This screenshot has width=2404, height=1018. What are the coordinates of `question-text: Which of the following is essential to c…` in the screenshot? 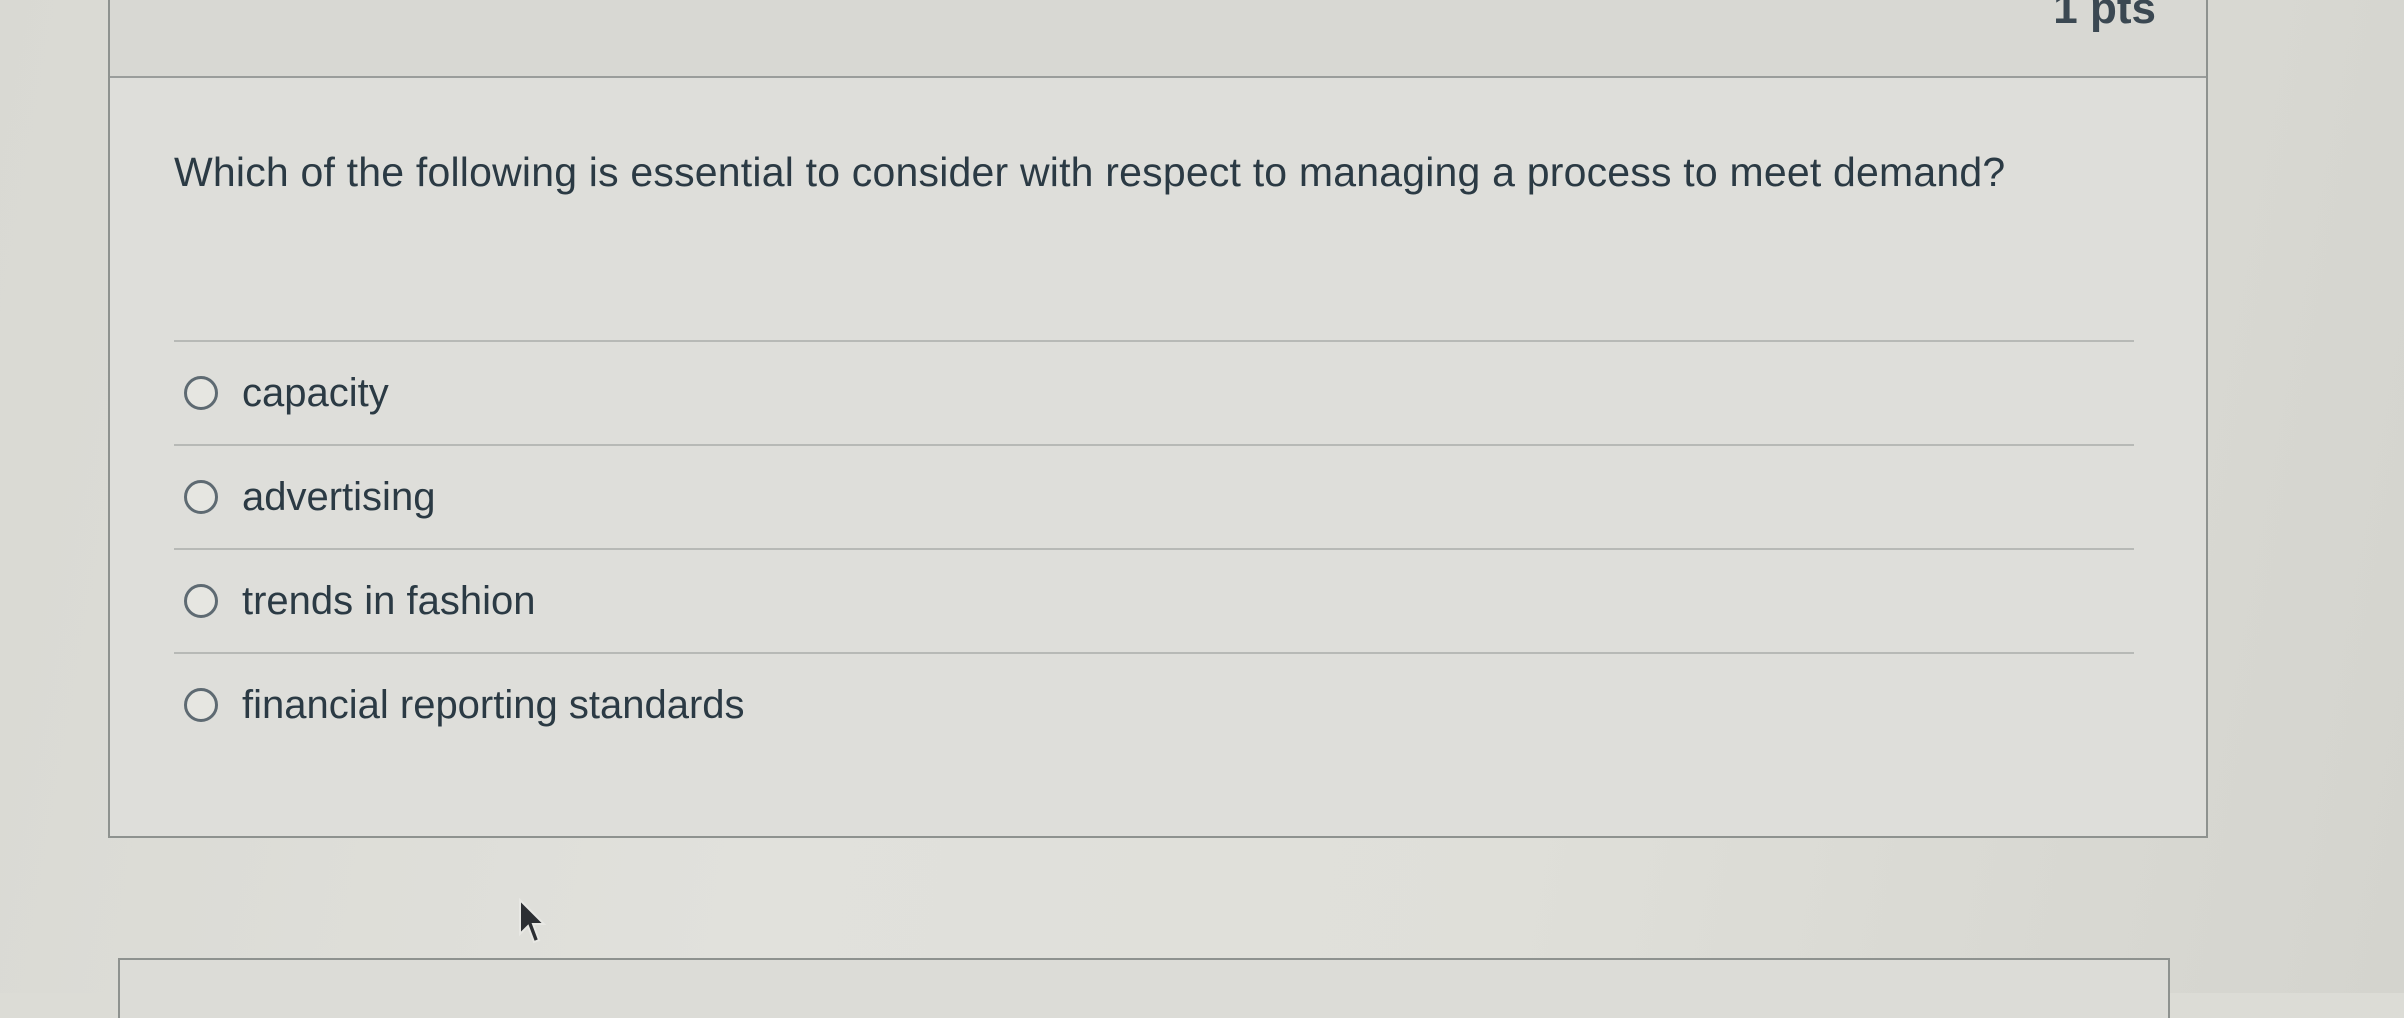 It's located at (1090, 172).